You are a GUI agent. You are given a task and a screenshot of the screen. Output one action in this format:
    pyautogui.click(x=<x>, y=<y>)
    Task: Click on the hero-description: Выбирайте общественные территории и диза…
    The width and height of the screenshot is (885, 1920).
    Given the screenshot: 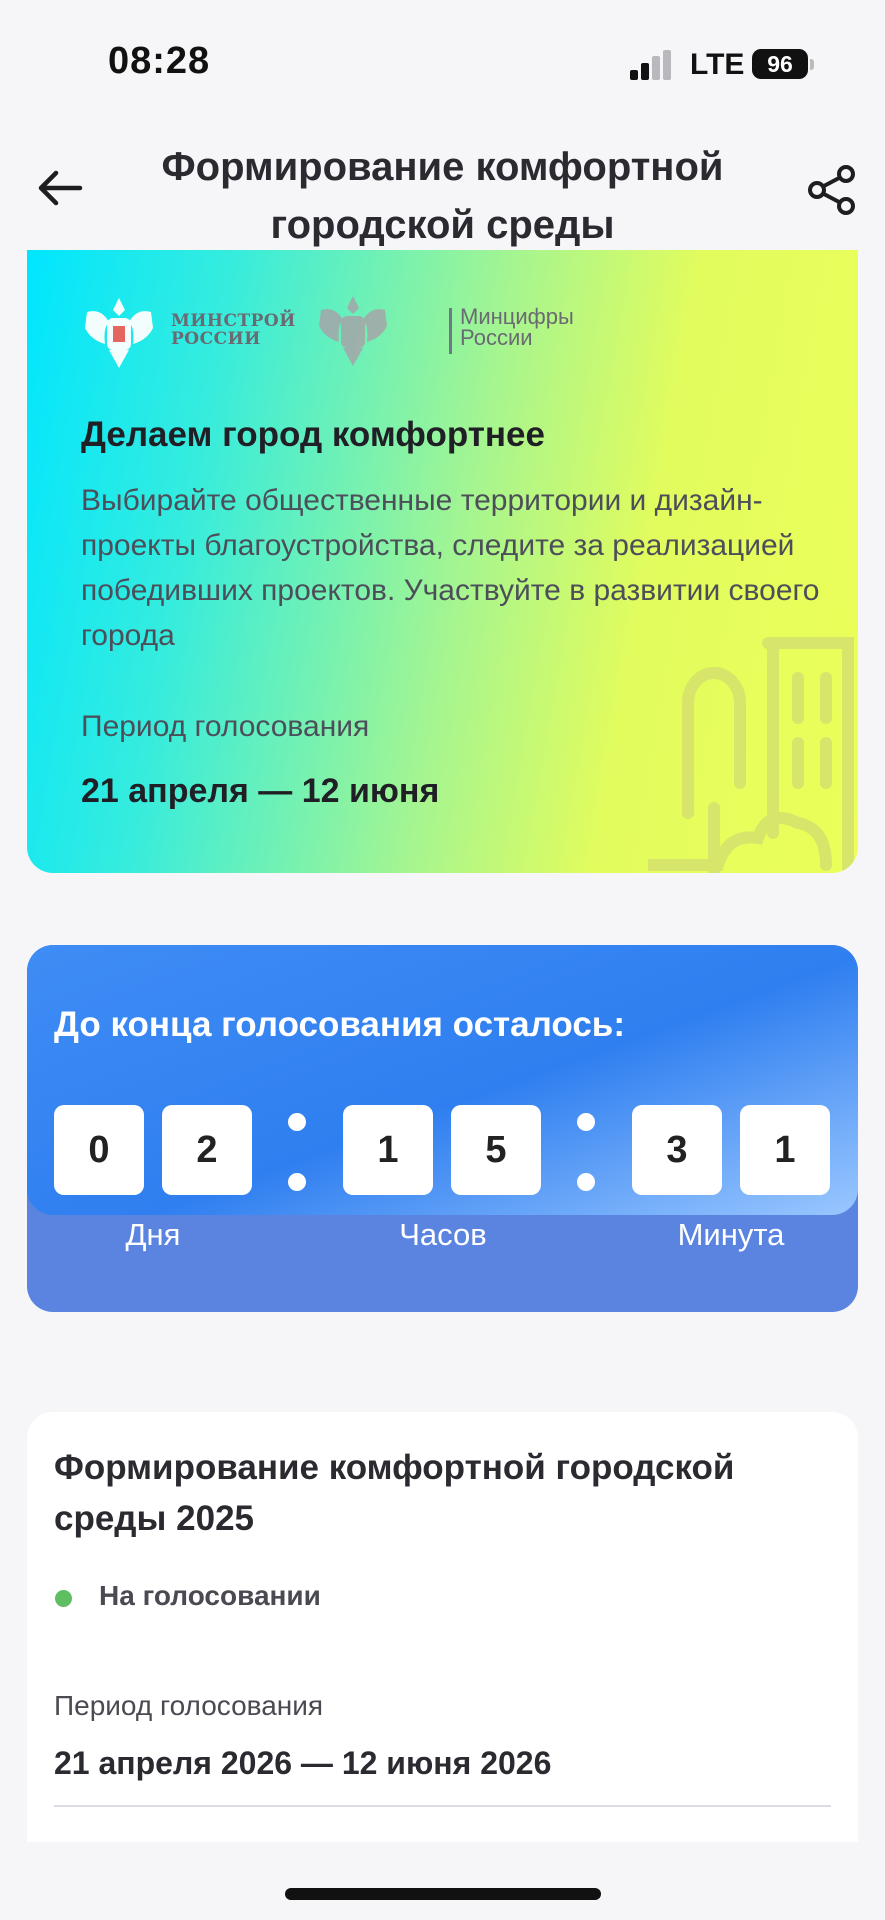 What is the action you would take?
    pyautogui.click(x=450, y=568)
    